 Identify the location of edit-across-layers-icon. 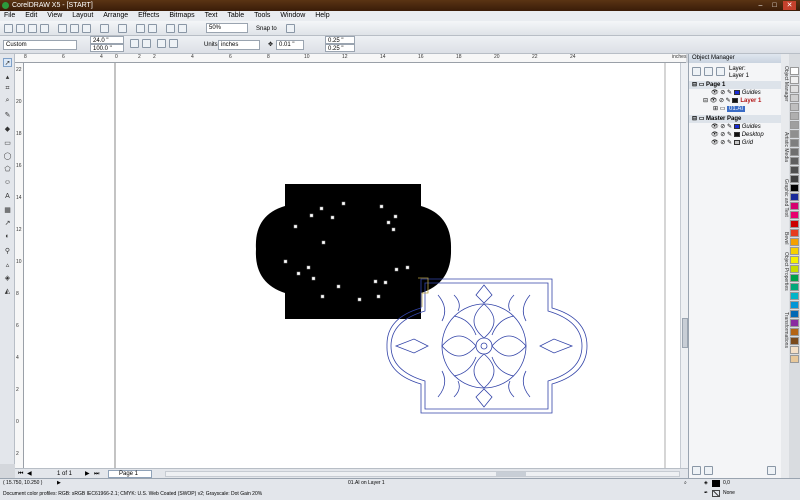
(708, 71).